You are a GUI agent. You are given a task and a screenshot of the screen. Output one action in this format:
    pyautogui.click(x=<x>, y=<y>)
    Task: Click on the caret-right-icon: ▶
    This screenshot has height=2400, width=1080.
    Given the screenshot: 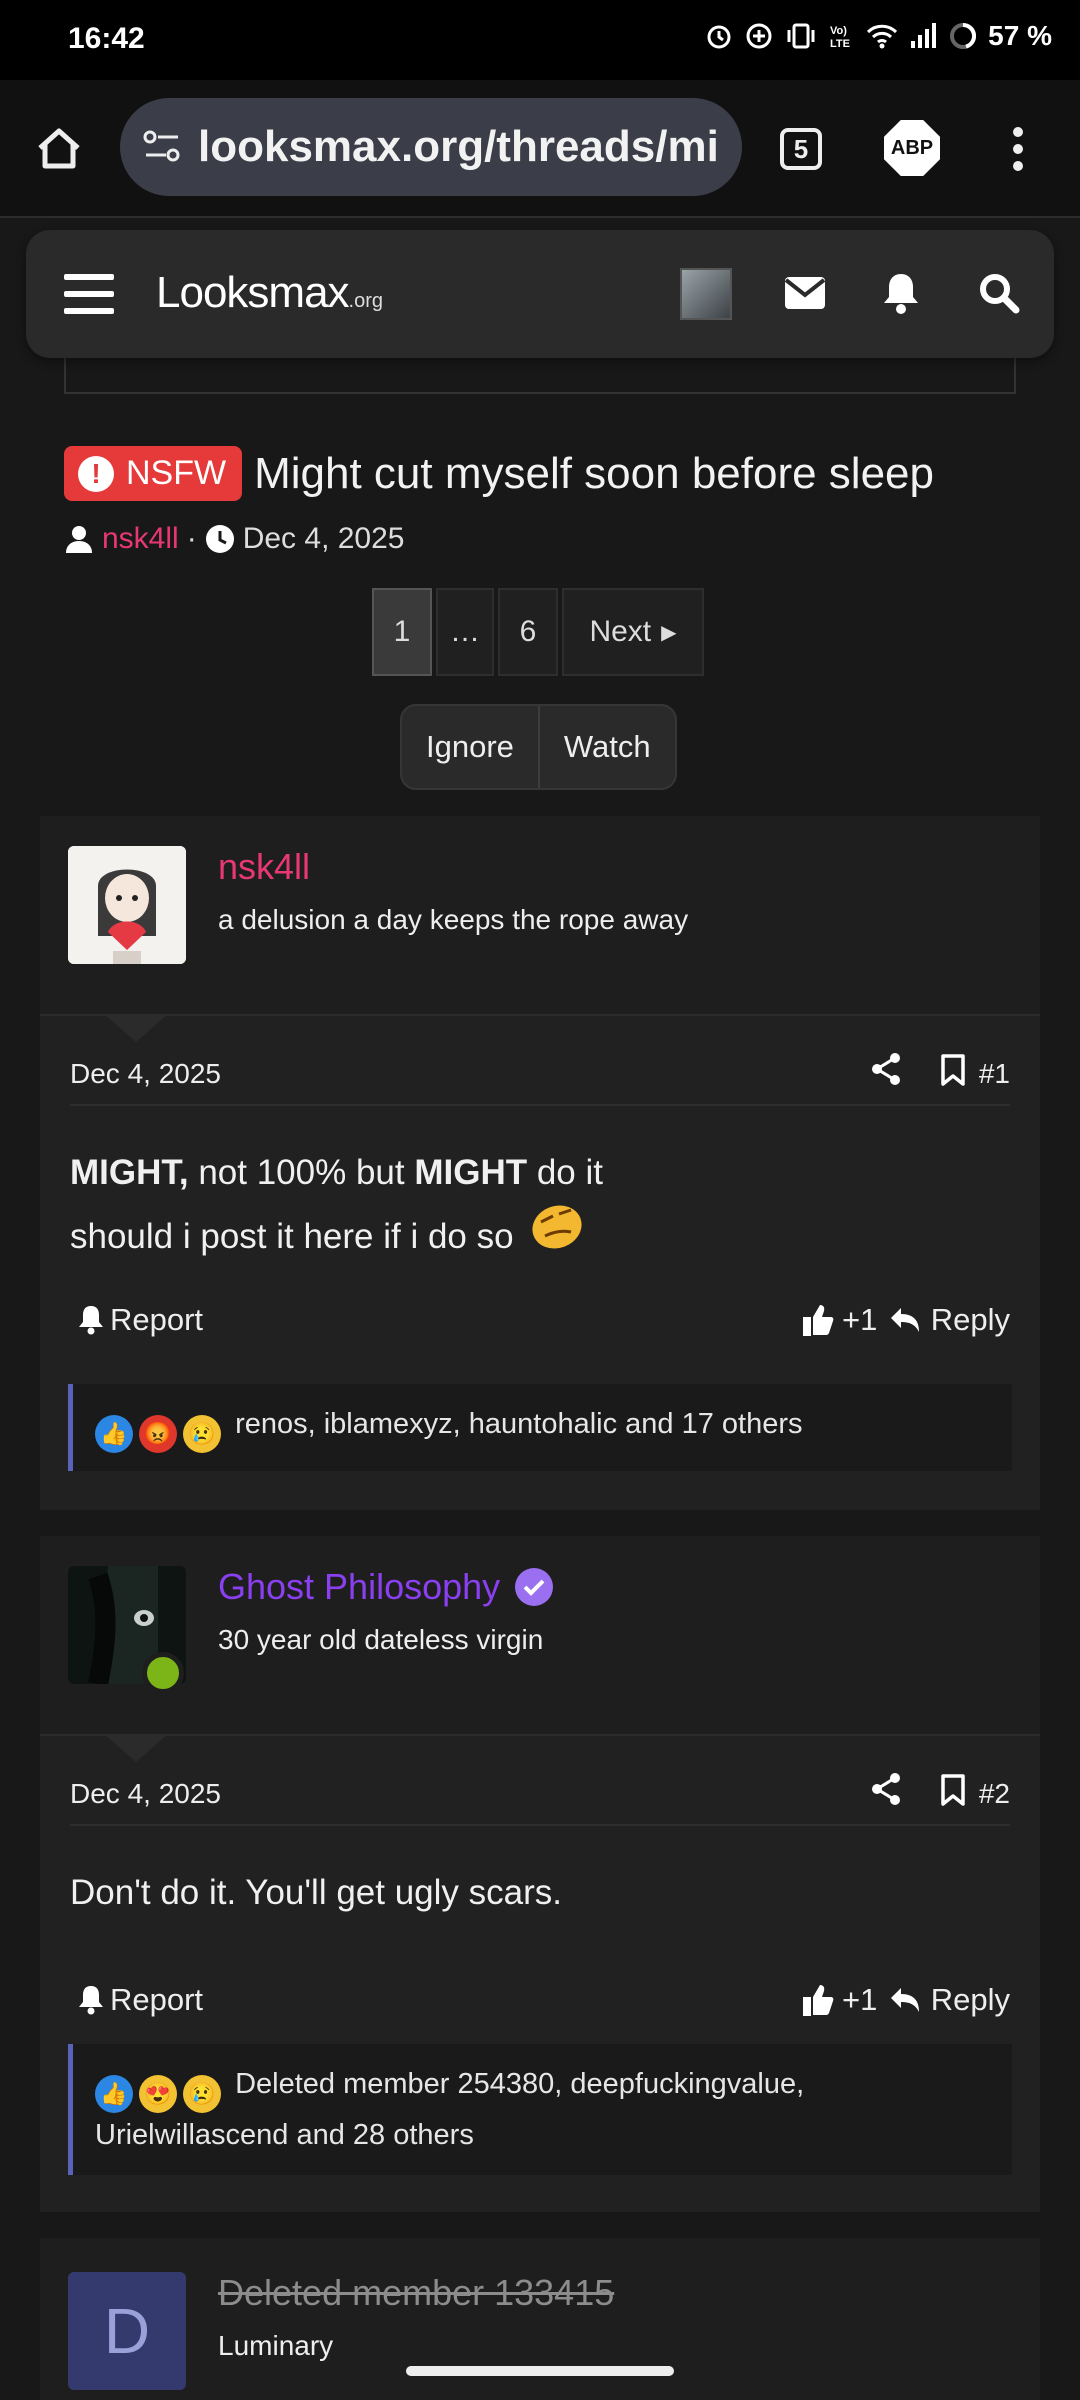 What is the action you would take?
    pyautogui.click(x=669, y=632)
    